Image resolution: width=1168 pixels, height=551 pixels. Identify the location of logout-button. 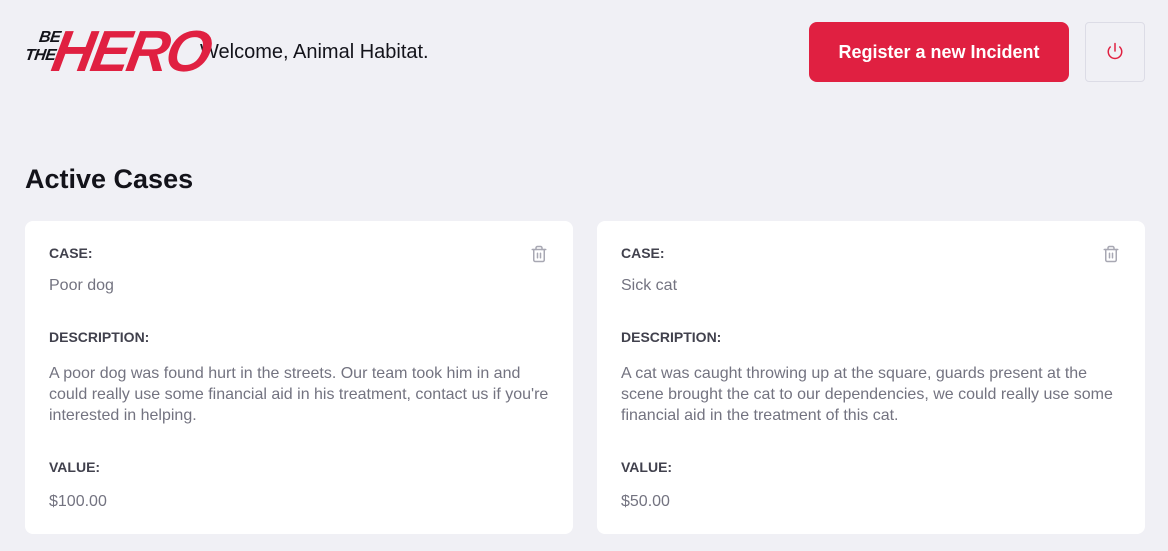
(1115, 52).